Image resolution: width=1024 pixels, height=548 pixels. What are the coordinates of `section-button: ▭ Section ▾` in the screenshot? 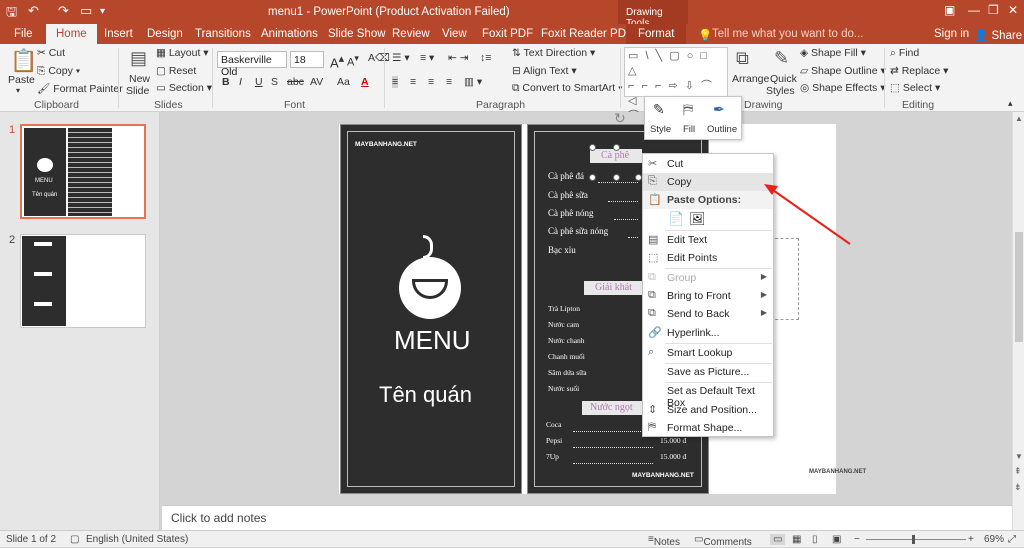 It's located at (184, 88).